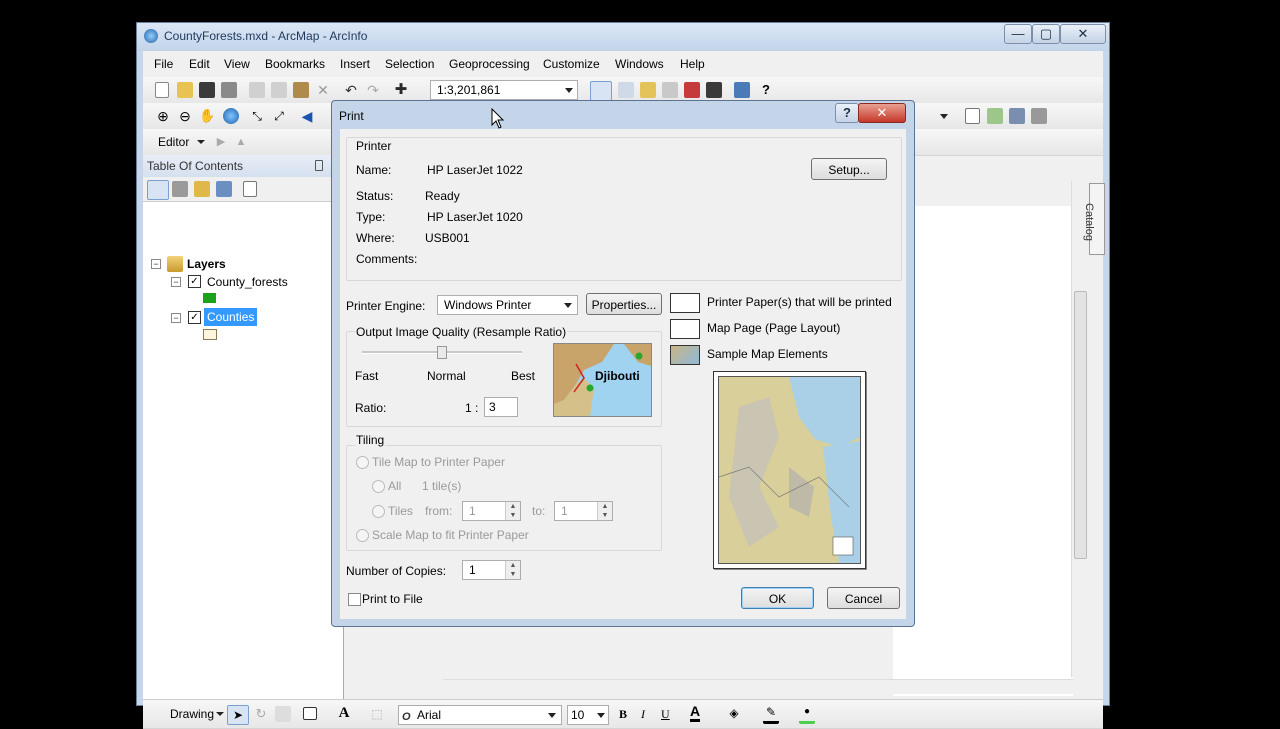  Describe the element at coordinates (512, 511) in the screenshot. I see `from-spinner: ▲ ▼` at that location.